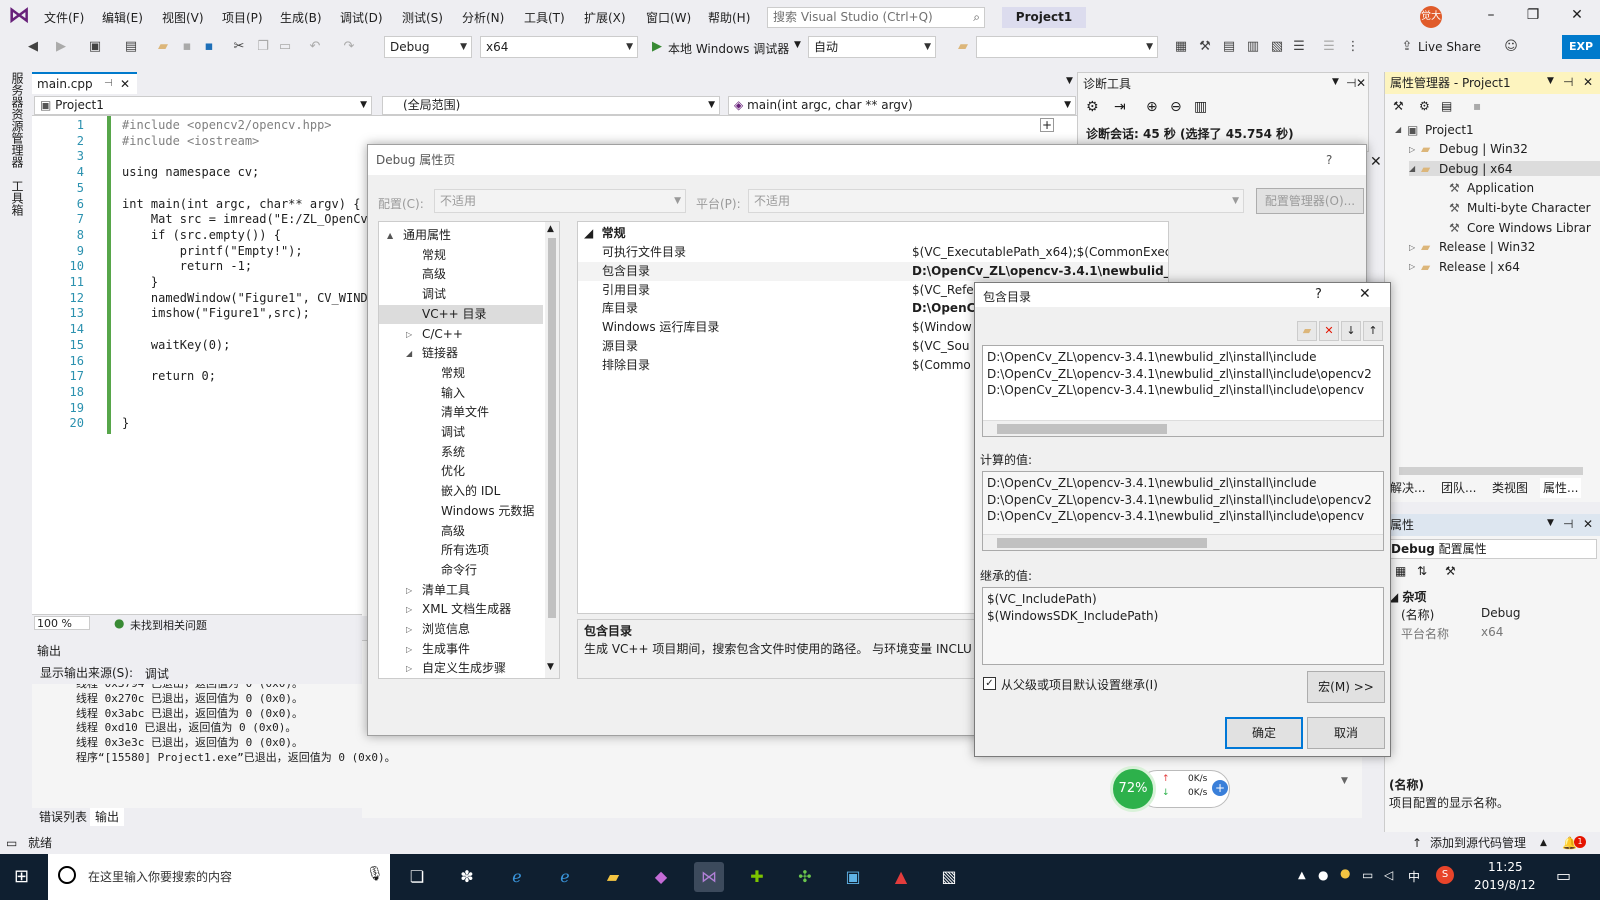  I want to click on delete-line-icon: ✕, so click(1329, 331).